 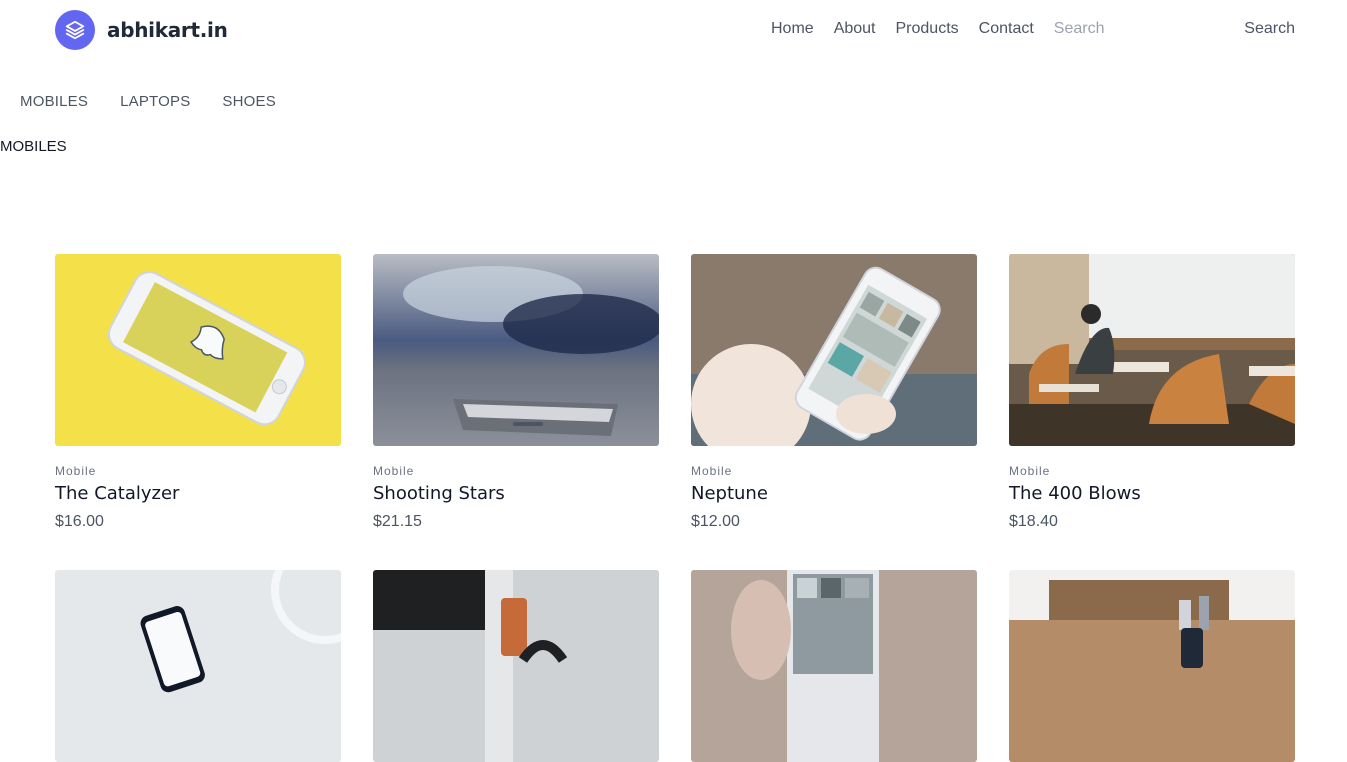 What do you see at coordinates (1269, 29) in the screenshot?
I see `search-button: Search` at bounding box center [1269, 29].